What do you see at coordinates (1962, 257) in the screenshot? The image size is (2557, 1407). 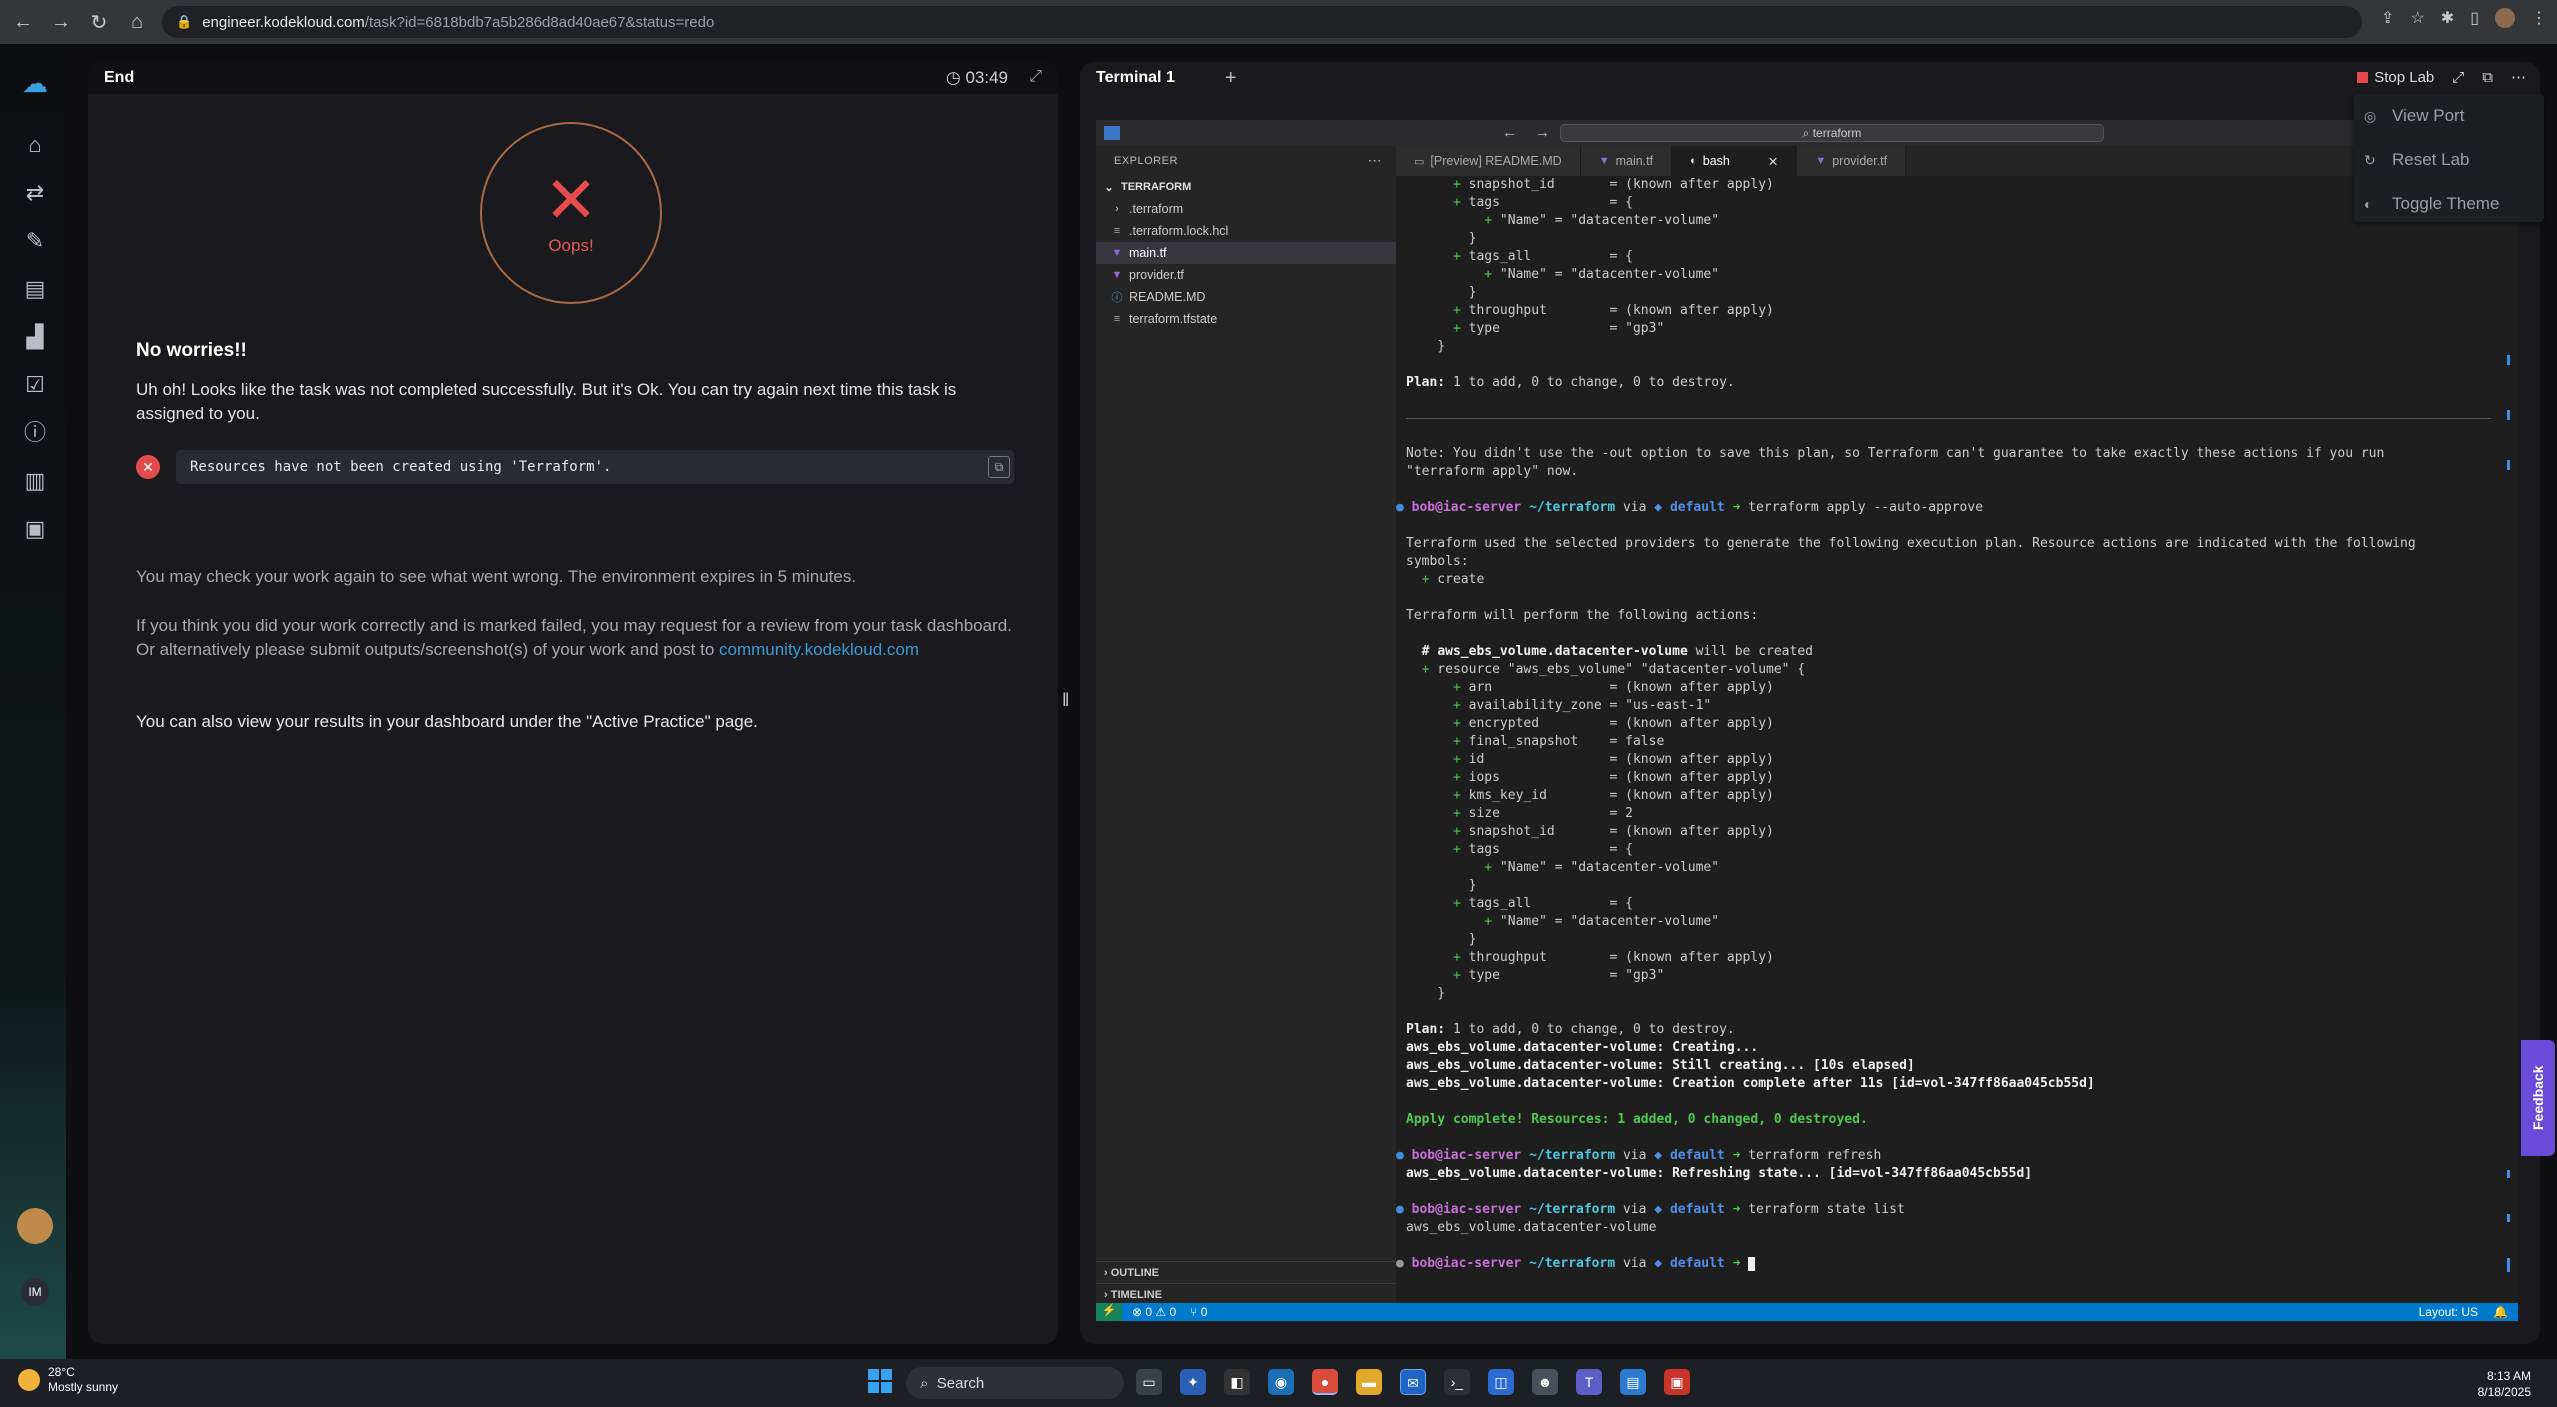 I see `terminal-line: + tags_all = {` at bounding box center [1962, 257].